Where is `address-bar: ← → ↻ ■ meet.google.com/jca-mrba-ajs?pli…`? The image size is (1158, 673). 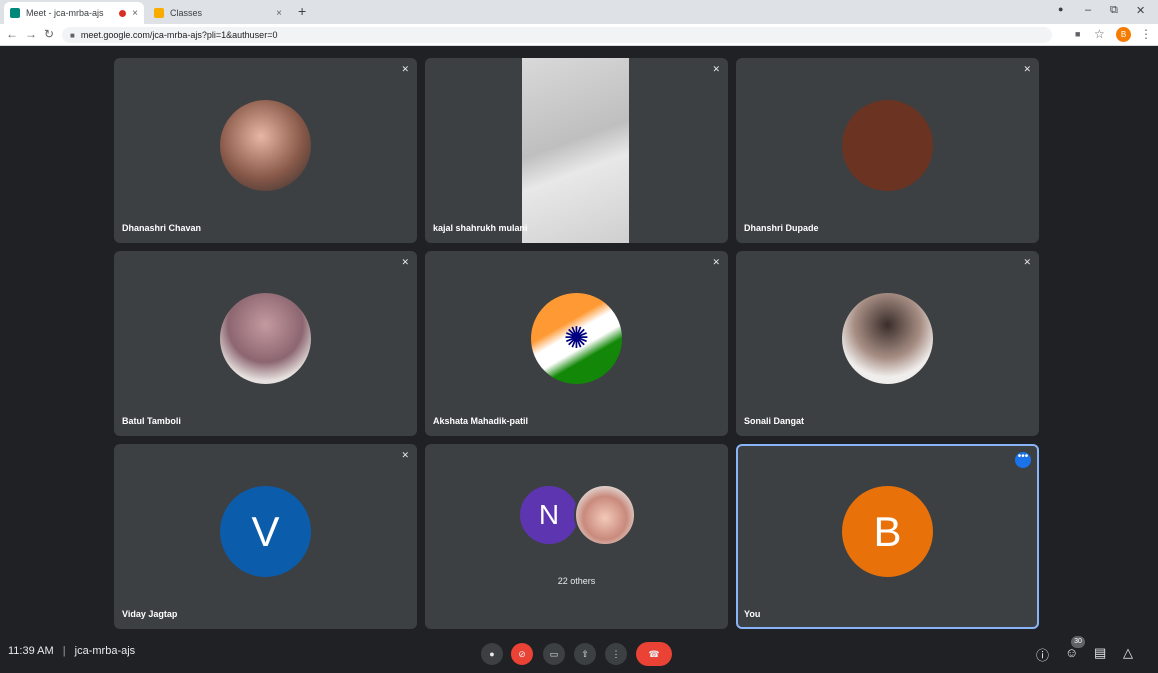 address-bar: ← → ↻ ■ meet.google.com/jca-mrba-ajs?pli… is located at coordinates (579, 35).